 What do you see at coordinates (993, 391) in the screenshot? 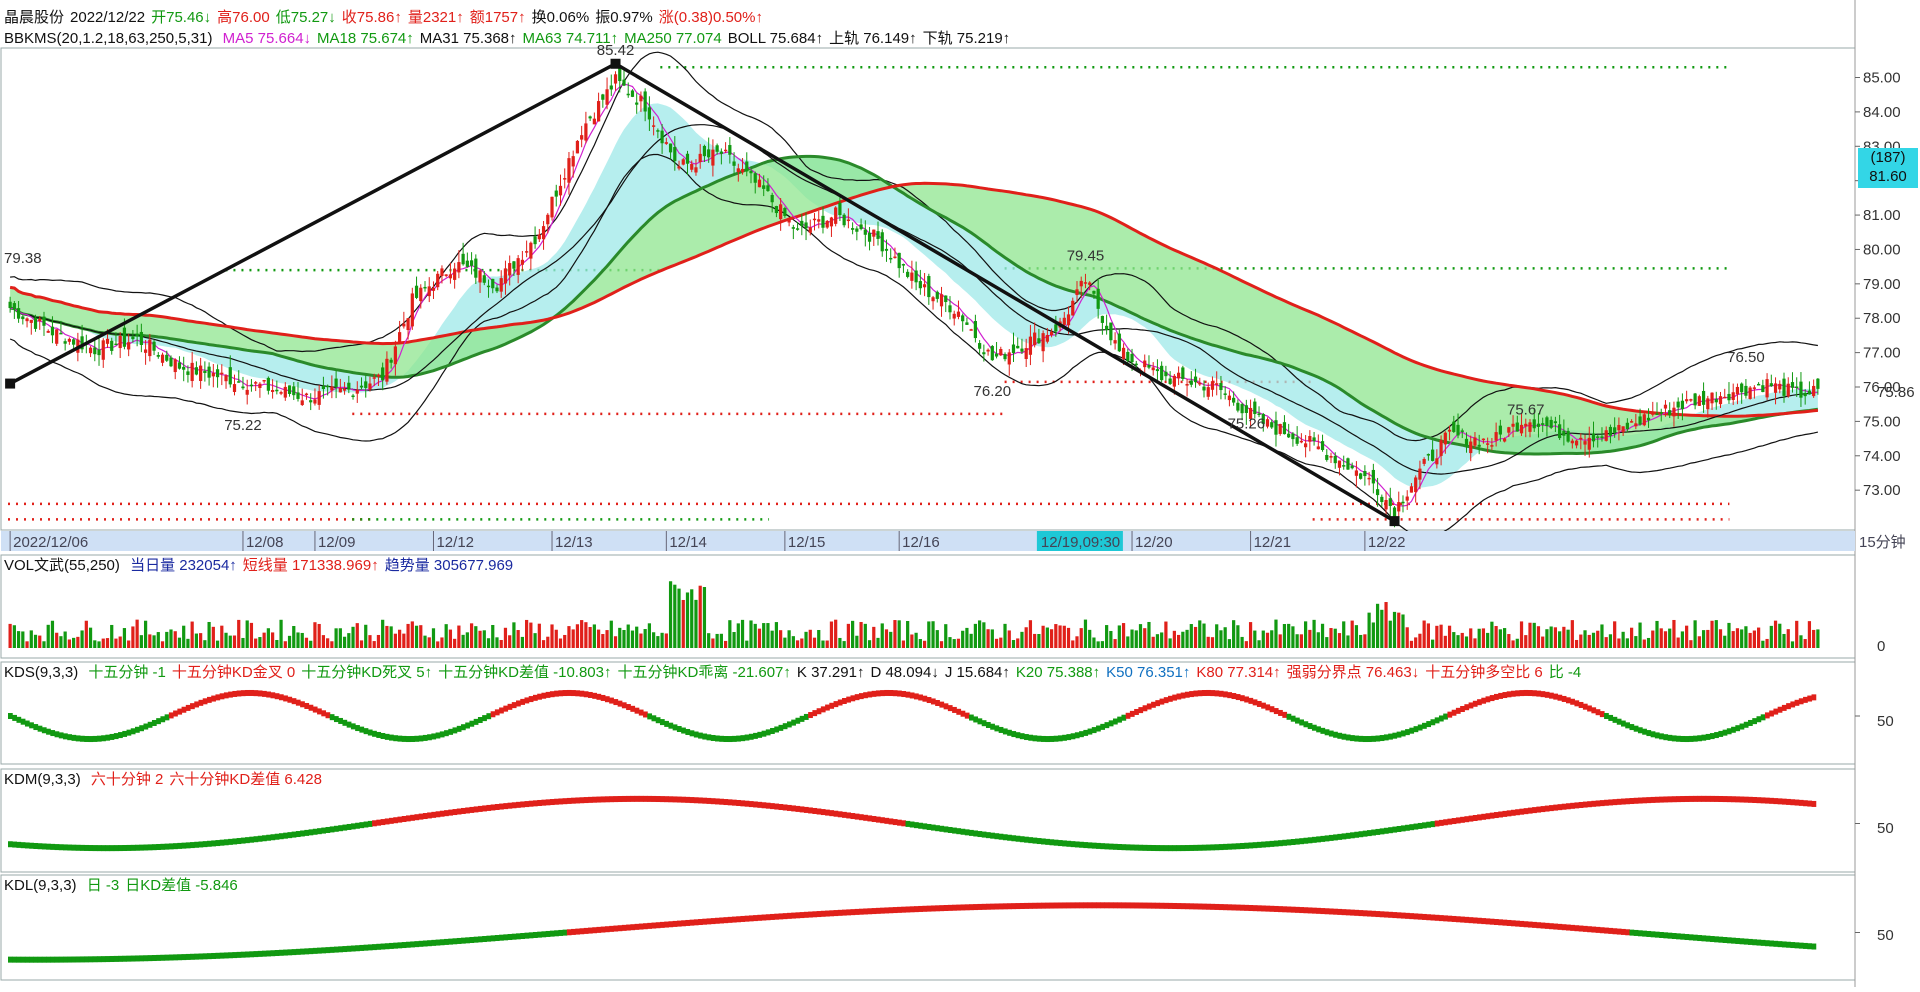
I see `peak-label: 76.20` at bounding box center [993, 391].